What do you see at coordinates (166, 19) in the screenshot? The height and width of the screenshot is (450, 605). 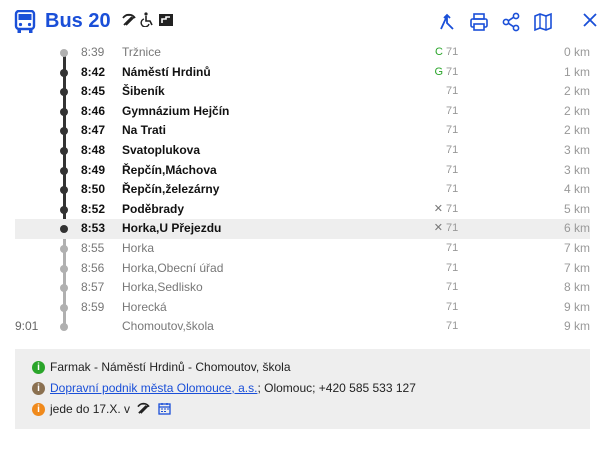 I see `low-floor-icon` at bounding box center [166, 19].